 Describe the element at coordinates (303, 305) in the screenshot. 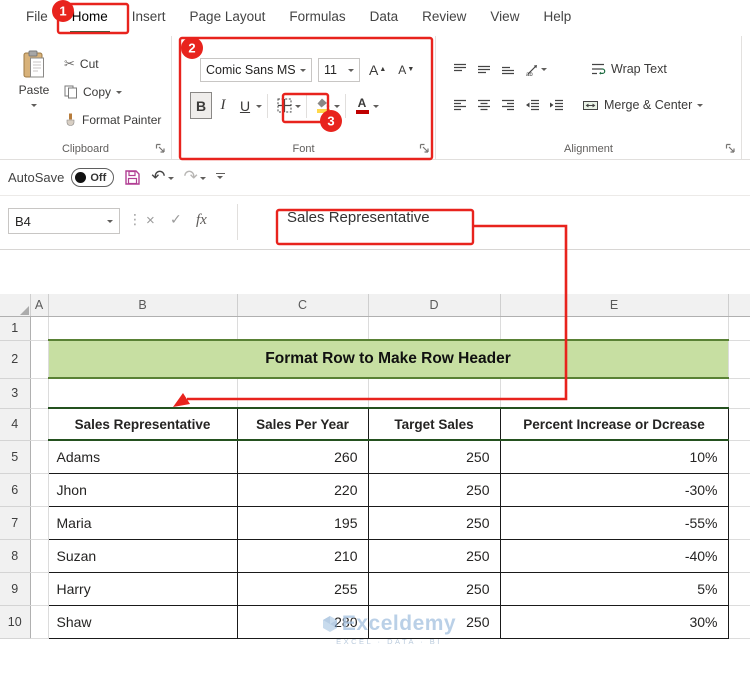

I see `column-header-c: C` at that location.